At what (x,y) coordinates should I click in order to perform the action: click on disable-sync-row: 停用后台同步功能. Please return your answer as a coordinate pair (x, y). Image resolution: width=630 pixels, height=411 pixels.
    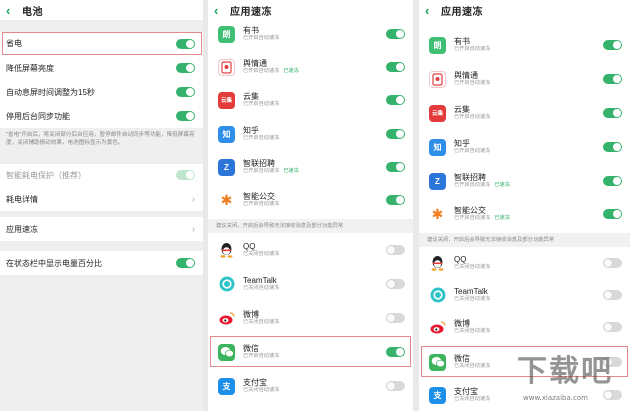
    Looking at the image, I should click on (101, 116).